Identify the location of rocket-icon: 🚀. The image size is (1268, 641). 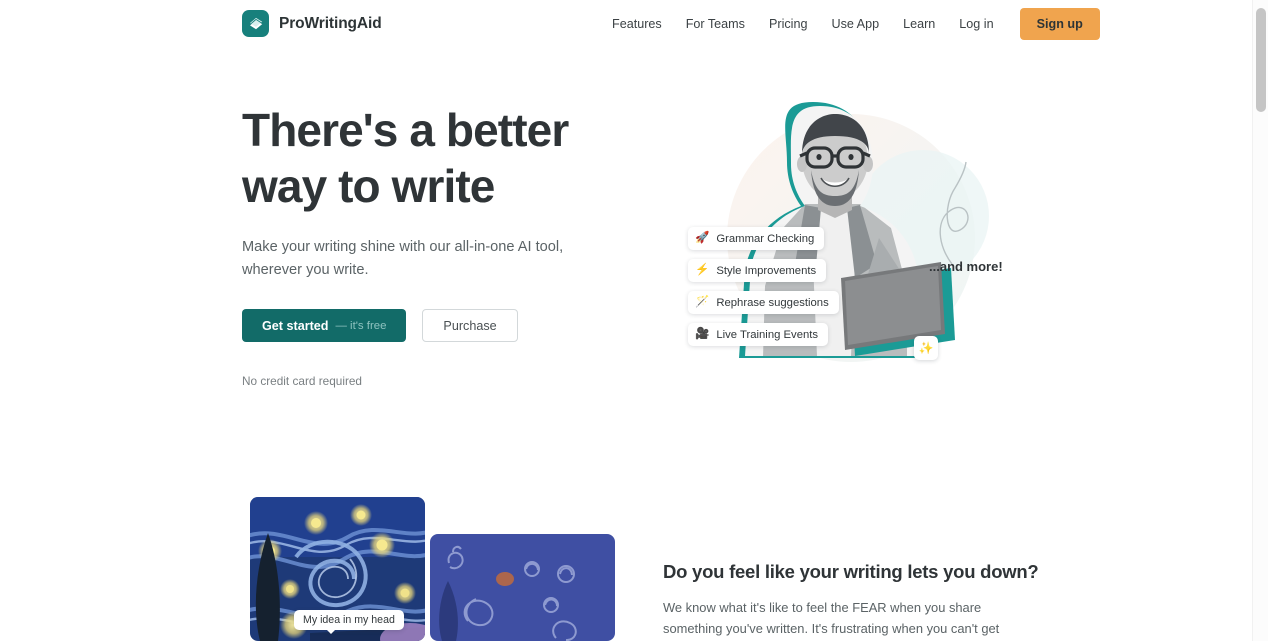
(702, 237).